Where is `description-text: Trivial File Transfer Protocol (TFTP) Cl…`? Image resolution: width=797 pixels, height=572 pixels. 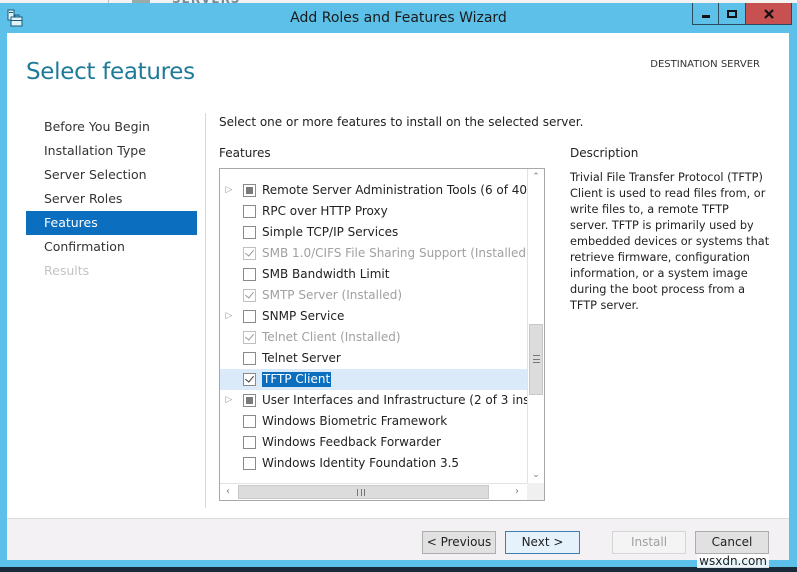
description-text: Trivial File Transfer Protocol (TFTP) Cl… is located at coordinates (670, 241).